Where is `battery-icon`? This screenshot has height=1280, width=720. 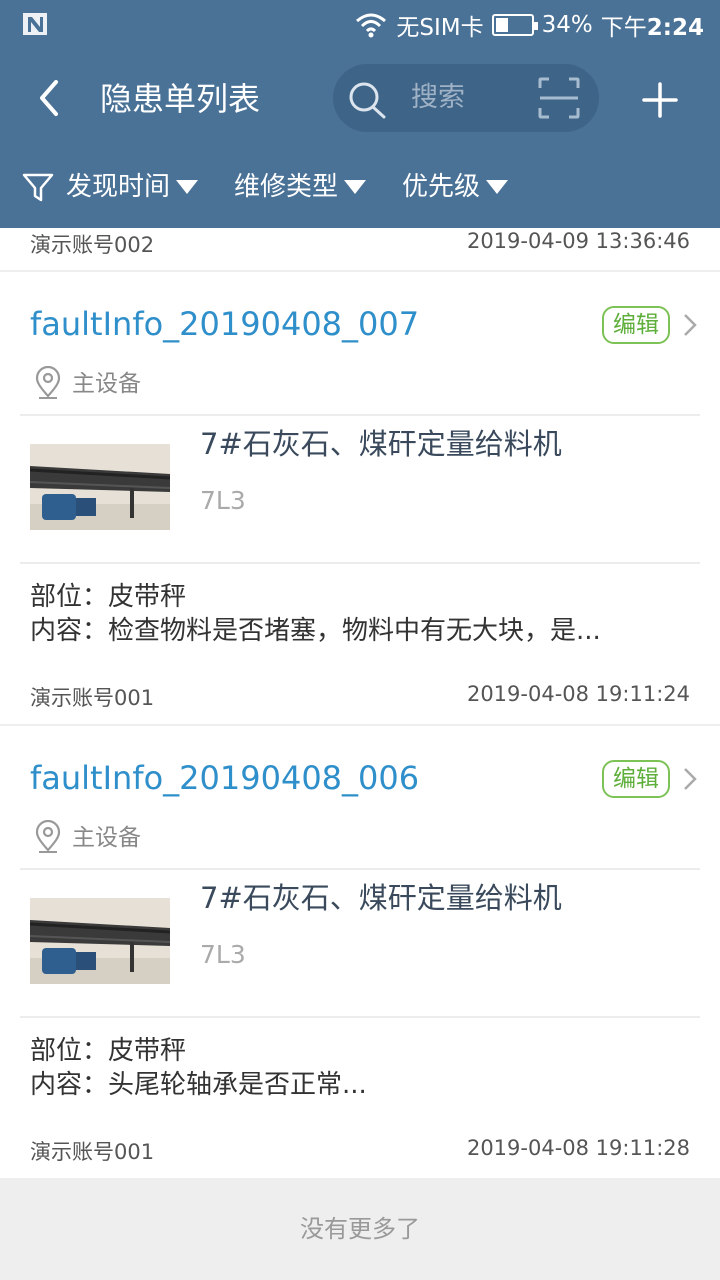 battery-icon is located at coordinates (514, 25).